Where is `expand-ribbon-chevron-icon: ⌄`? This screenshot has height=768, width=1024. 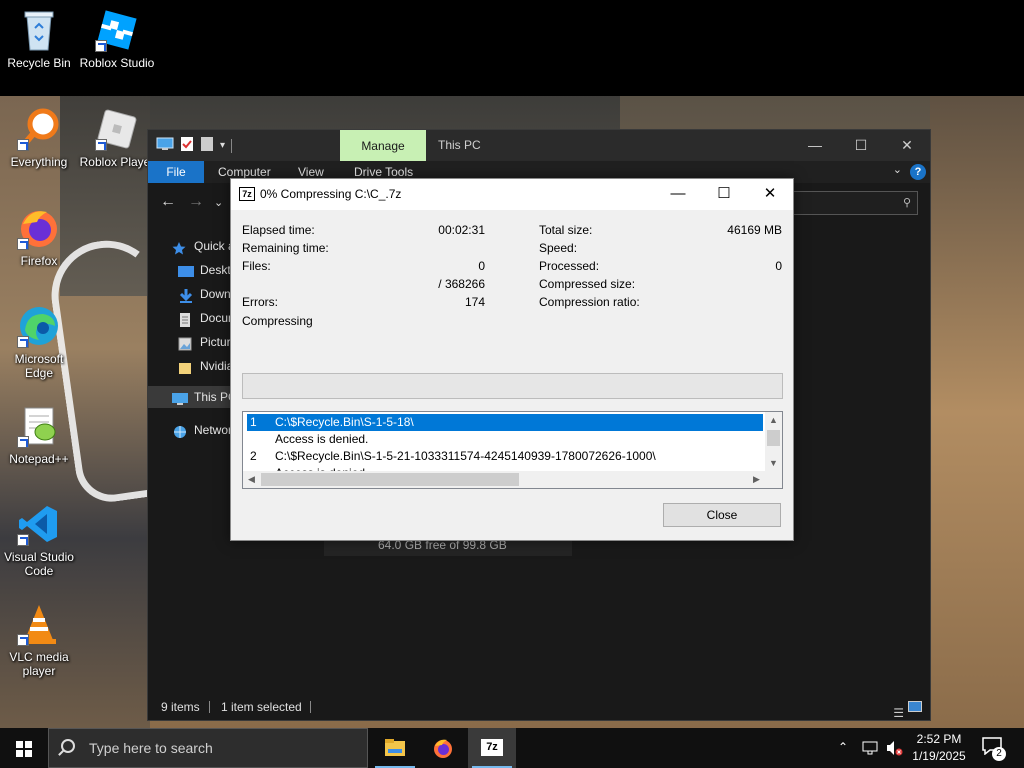 expand-ribbon-chevron-icon: ⌄ is located at coordinates (897, 169).